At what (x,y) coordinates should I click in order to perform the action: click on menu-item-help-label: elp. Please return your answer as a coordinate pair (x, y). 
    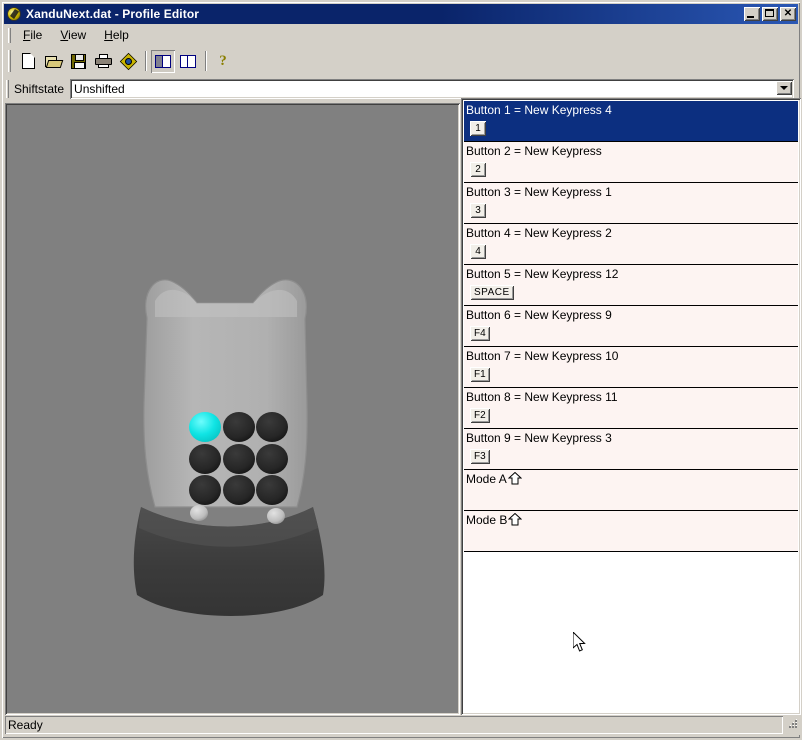
    Looking at the image, I should click on (120, 35).